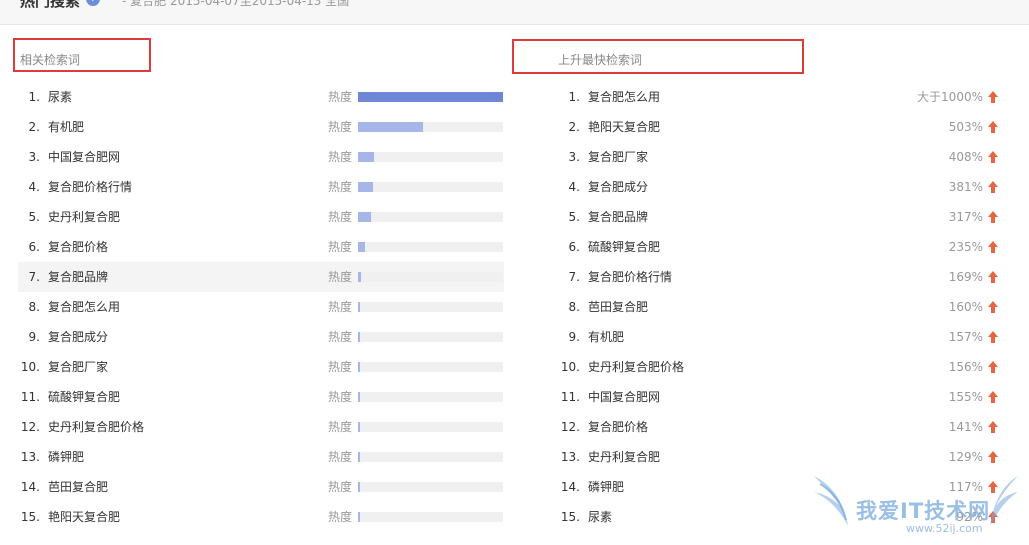  I want to click on rising-keyword-row: 10. 史丹利复合肥价格 156%, so click(780, 367).